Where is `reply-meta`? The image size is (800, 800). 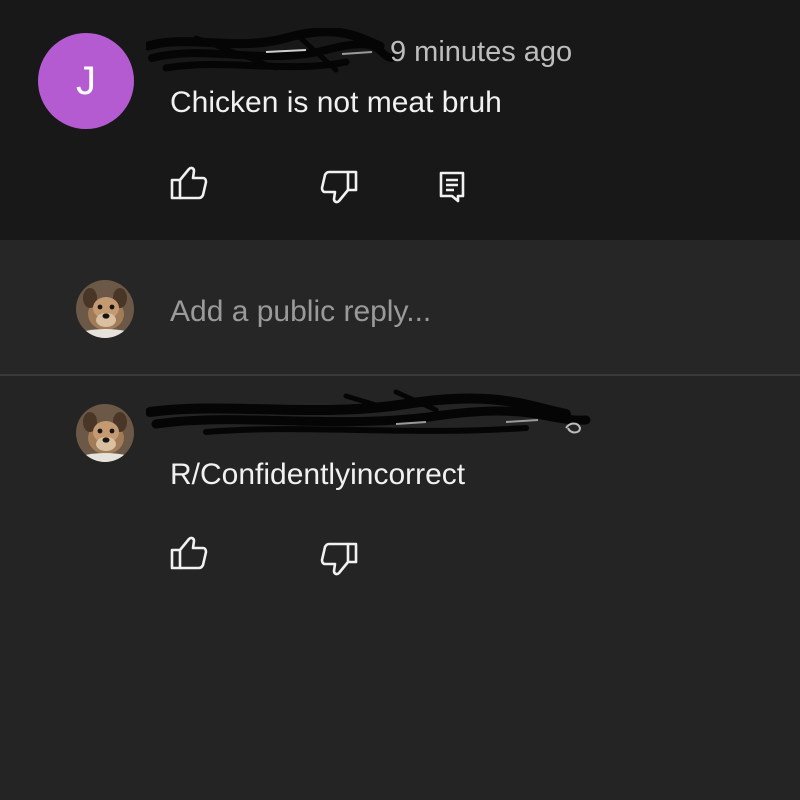
reply-meta is located at coordinates (376, 418).